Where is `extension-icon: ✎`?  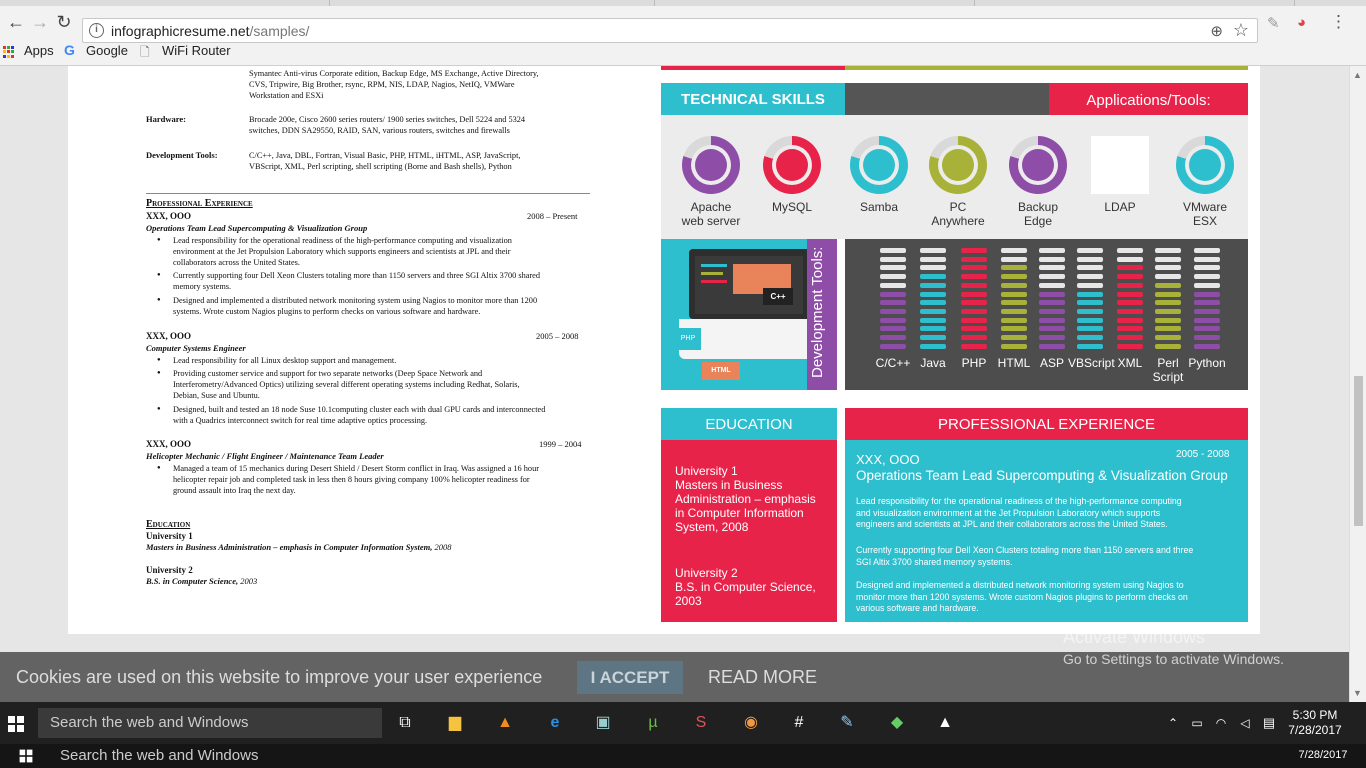
extension-icon: ✎ is located at coordinates (1273, 23).